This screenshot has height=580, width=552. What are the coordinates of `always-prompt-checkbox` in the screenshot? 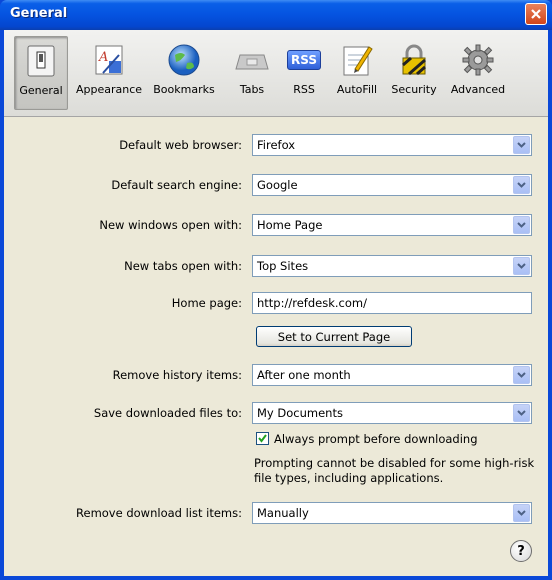 It's located at (262, 438).